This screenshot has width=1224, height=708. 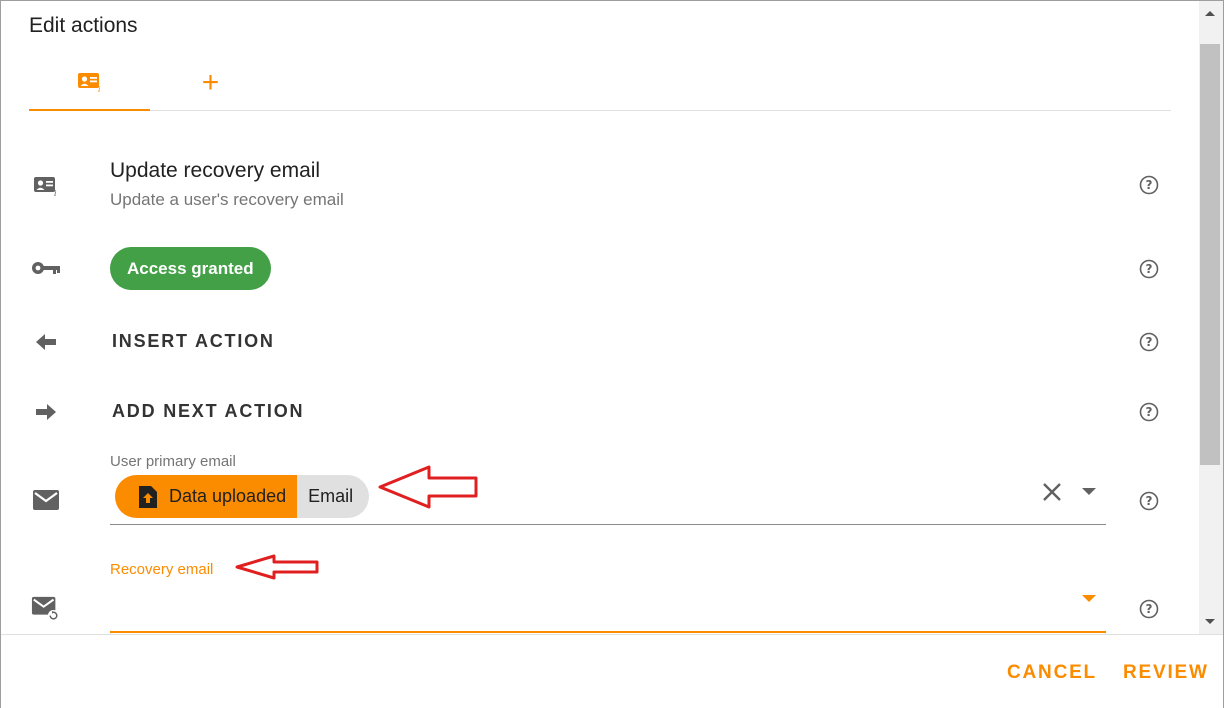 I want to click on review-button: REVIEW, so click(x=1166, y=673).